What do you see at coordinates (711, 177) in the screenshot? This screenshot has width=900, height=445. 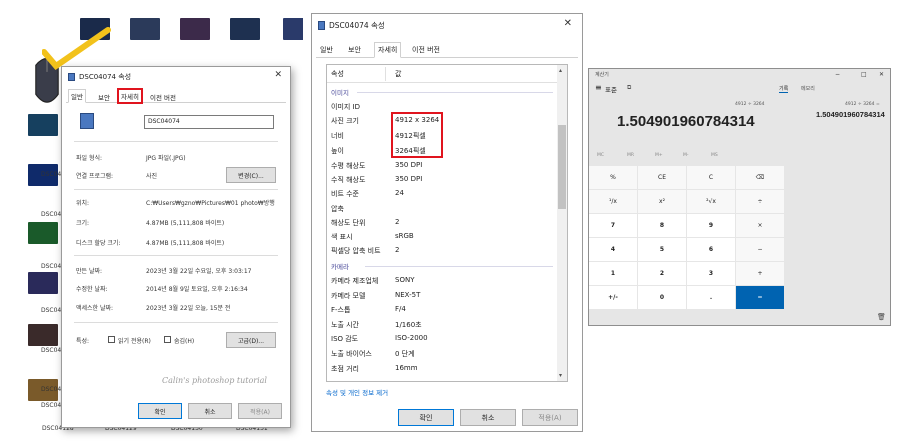 I see `clear-key: C` at bounding box center [711, 177].